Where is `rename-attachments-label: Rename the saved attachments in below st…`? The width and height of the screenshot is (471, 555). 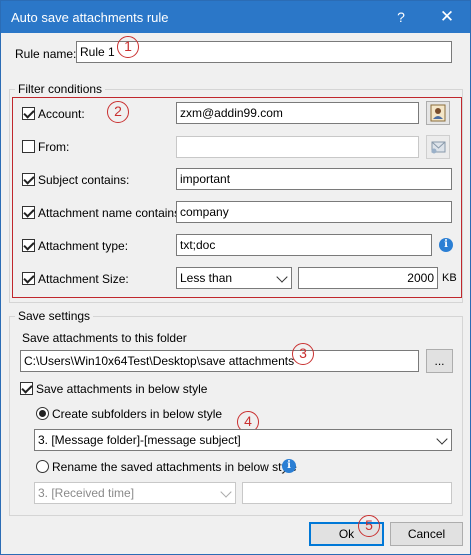 rename-attachments-label: Rename the saved attachments in below st… is located at coordinates (174, 467).